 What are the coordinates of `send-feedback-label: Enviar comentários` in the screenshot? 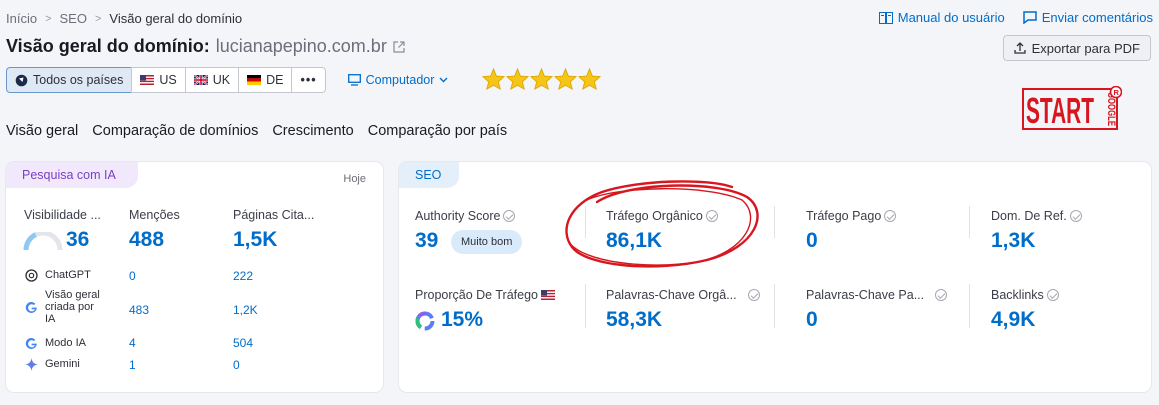 It's located at (1097, 17).